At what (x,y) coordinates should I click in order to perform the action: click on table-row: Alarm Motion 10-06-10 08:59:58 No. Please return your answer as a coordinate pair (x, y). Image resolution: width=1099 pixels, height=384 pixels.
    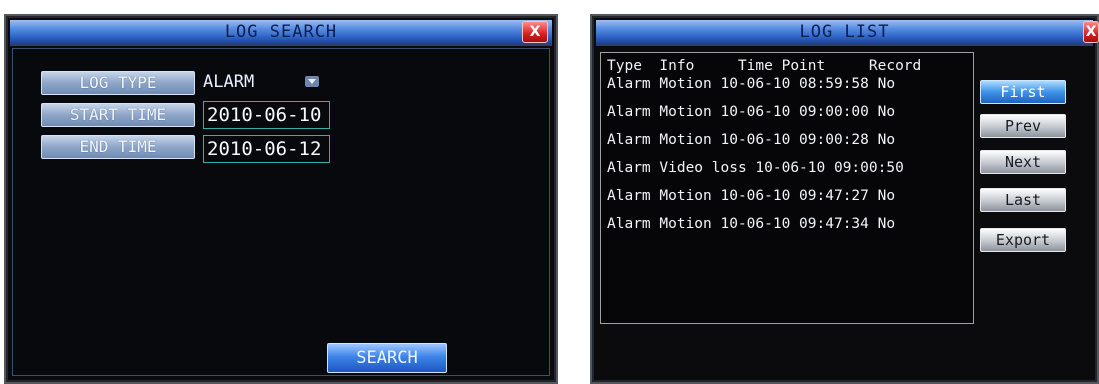
    Looking at the image, I should click on (751, 84).